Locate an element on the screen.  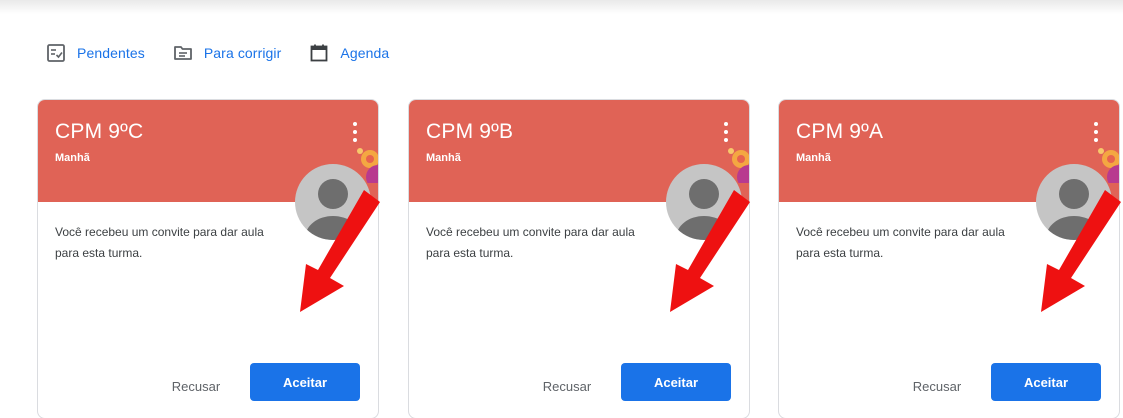
class-title: CPM 9ºC is located at coordinates (99, 132).